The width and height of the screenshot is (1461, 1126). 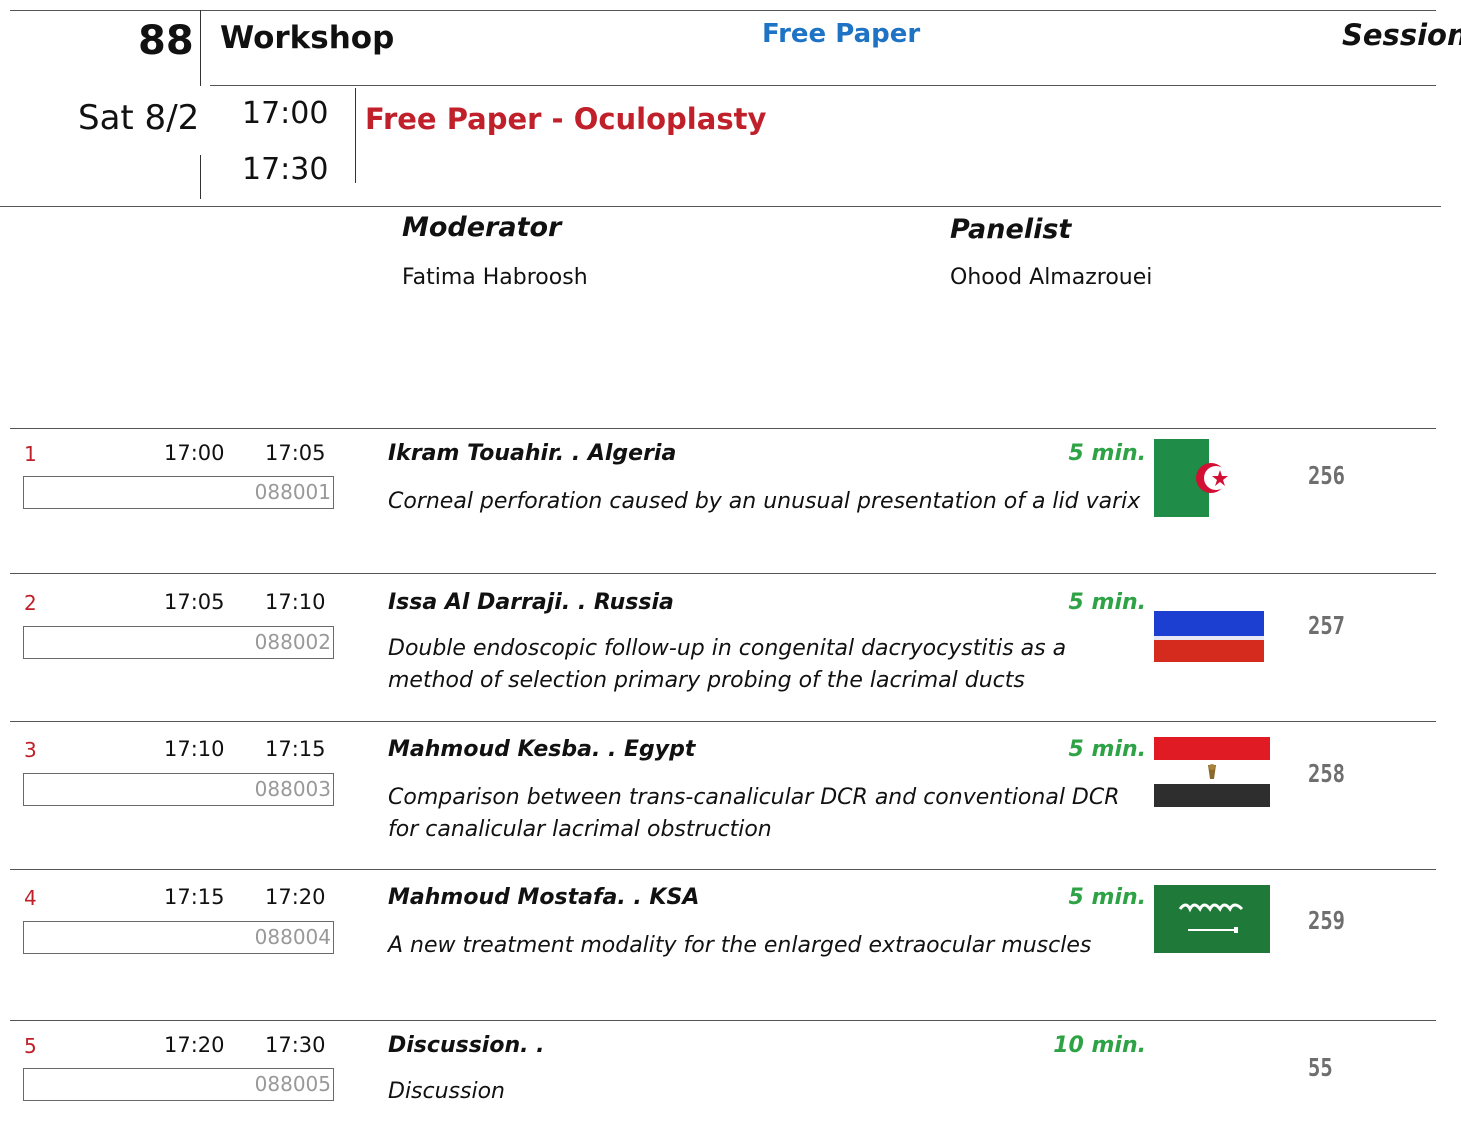 What do you see at coordinates (178, 789) in the screenshot?
I see `abstract-code-field: 088003` at bounding box center [178, 789].